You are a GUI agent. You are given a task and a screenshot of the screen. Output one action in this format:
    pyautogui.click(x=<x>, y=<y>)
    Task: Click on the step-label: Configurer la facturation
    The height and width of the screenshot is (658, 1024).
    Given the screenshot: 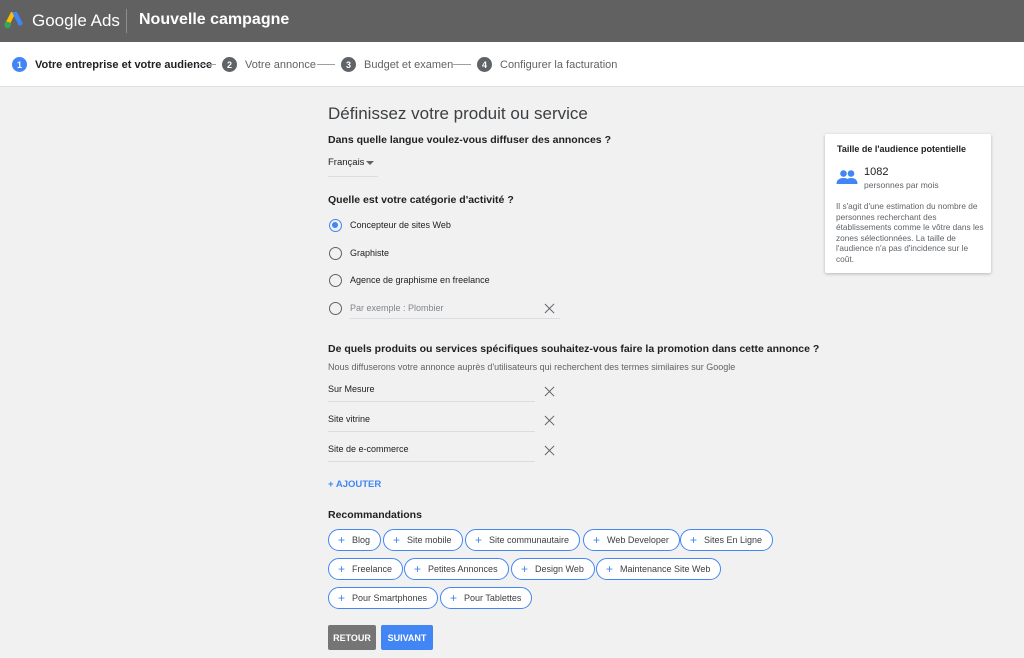 What is the action you would take?
    pyautogui.click(x=559, y=64)
    